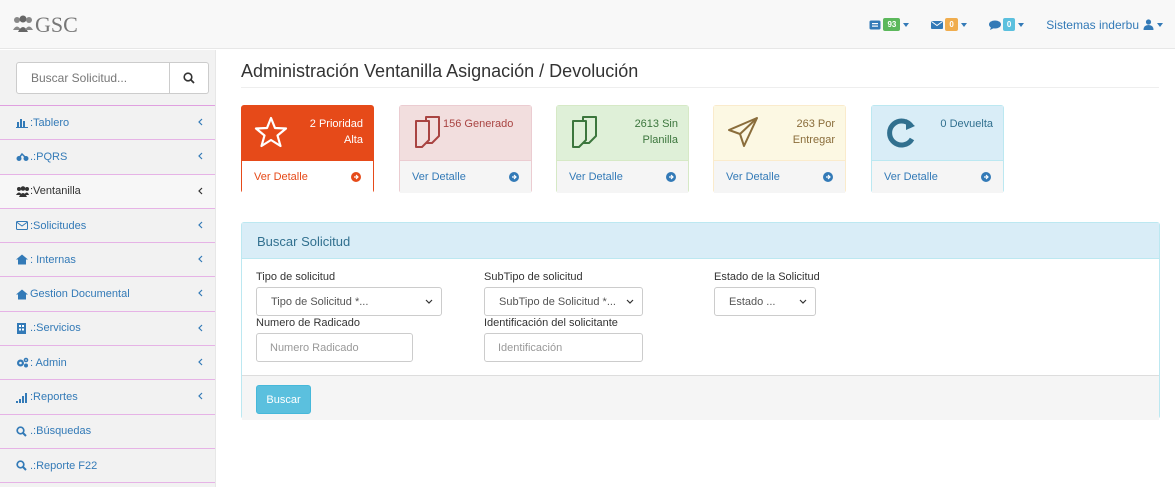 The height and width of the screenshot is (487, 1175). I want to click on sidebar-item-reportes: :Reportes, so click(107, 397).